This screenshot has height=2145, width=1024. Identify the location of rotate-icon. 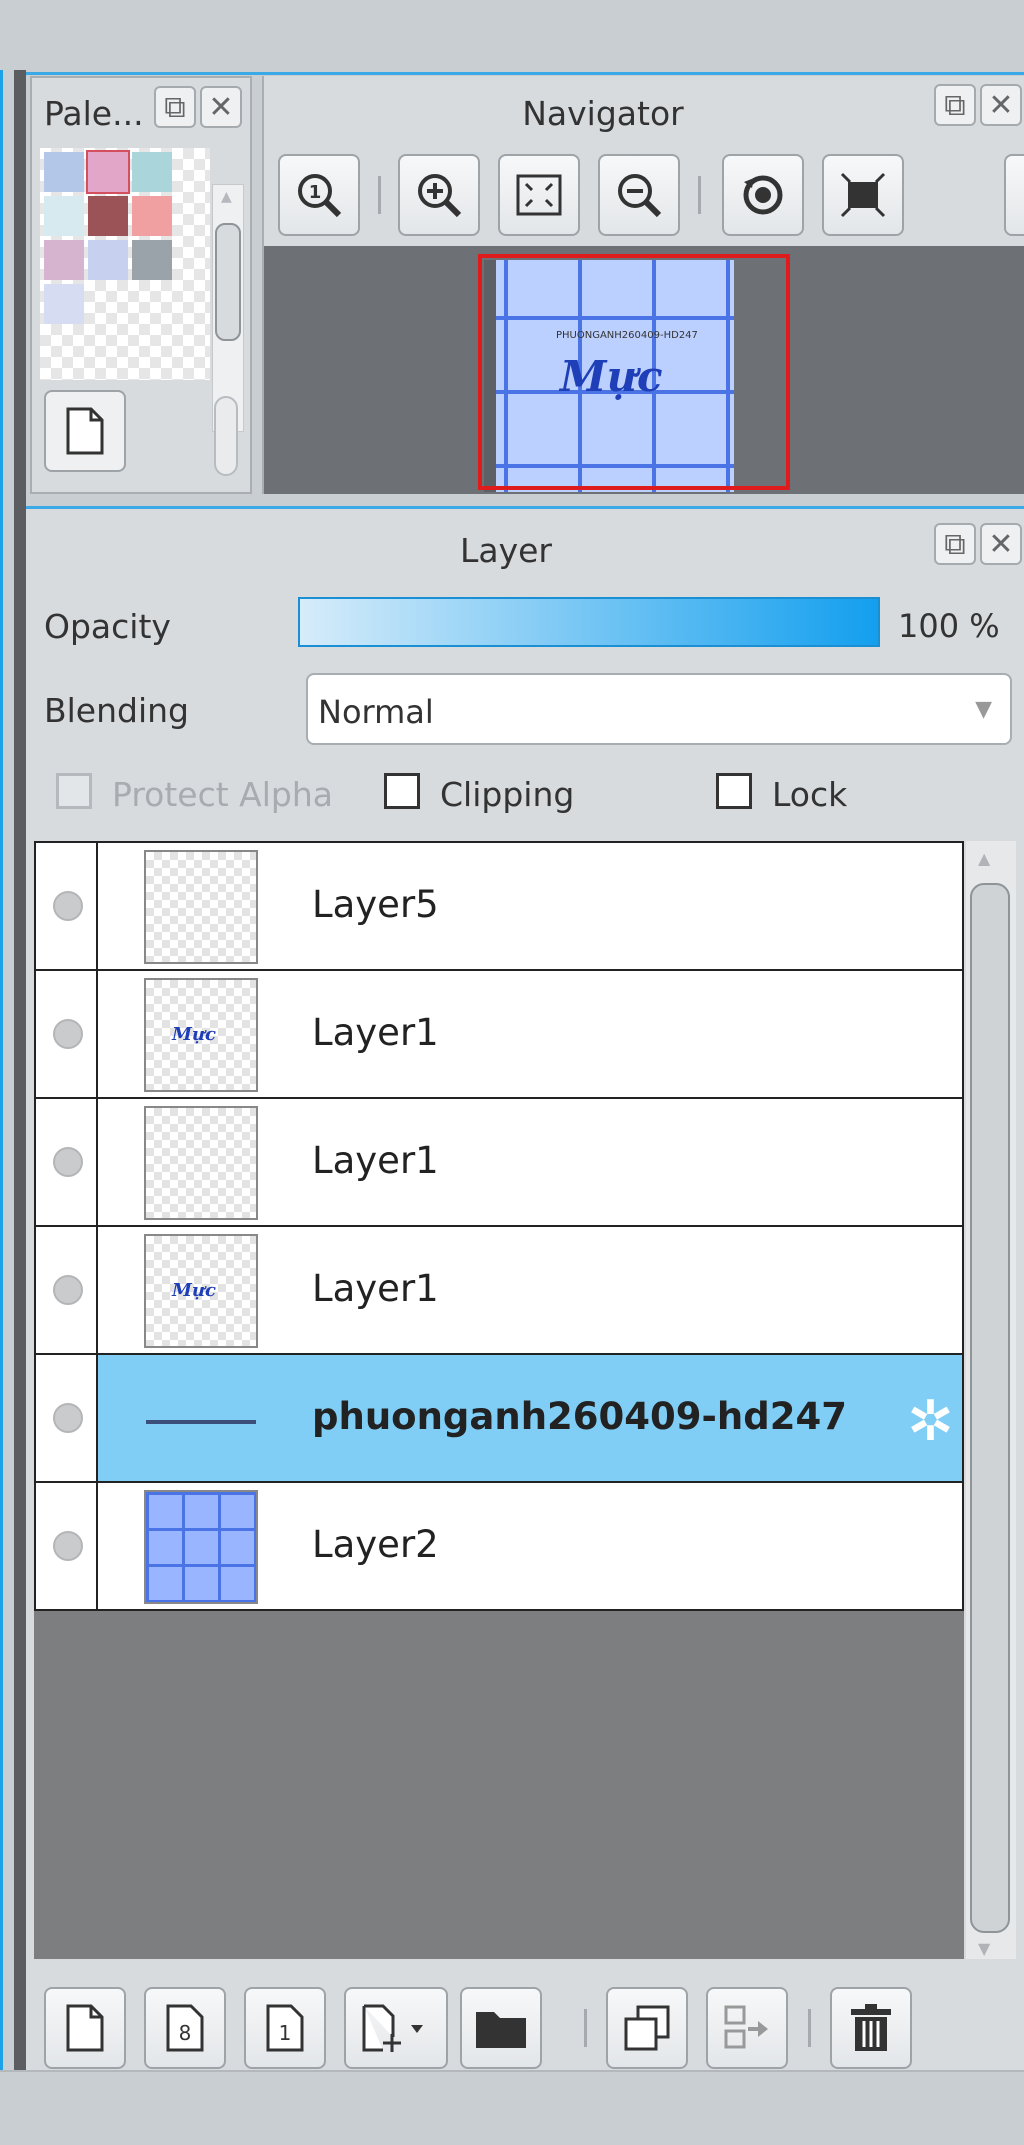
(763, 195).